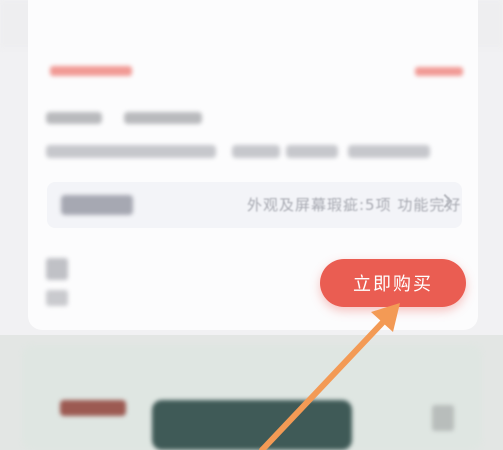 This screenshot has width=503, height=450. I want to click on recommendation-menu-icon, so click(443, 418).